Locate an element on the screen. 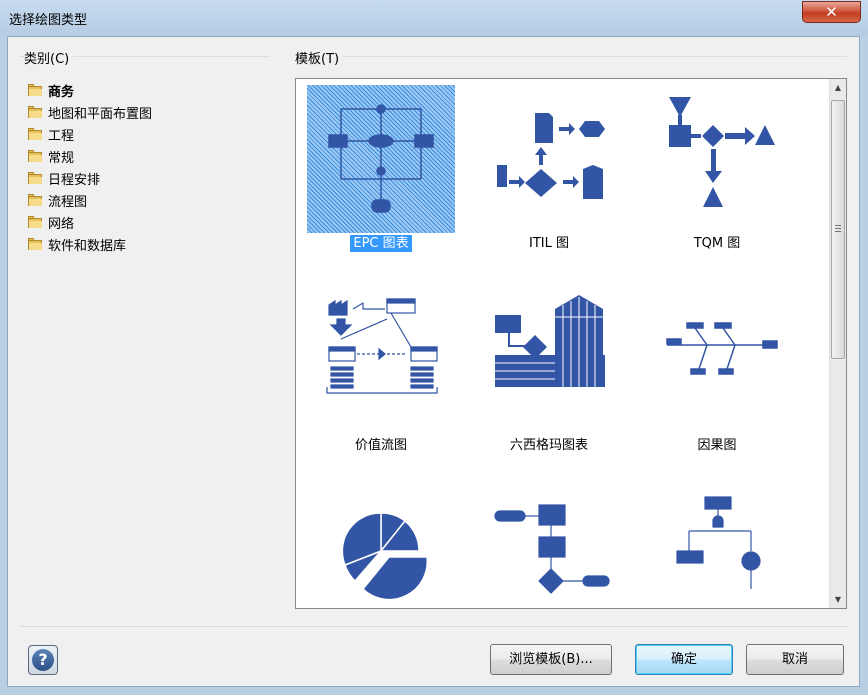 This screenshot has width=868, height=695. template-pie is located at coordinates (381, 545).